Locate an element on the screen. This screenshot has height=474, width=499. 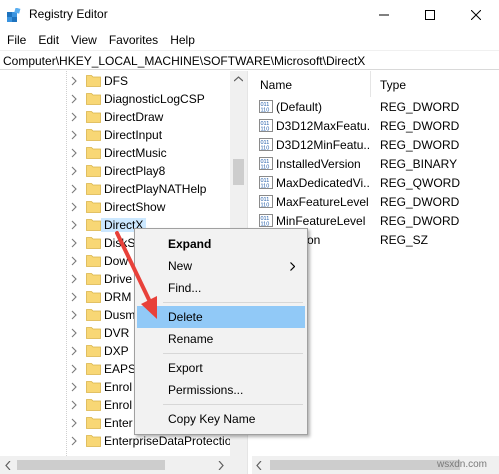
menu-item-new-label: New is located at coordinates (180, 266).